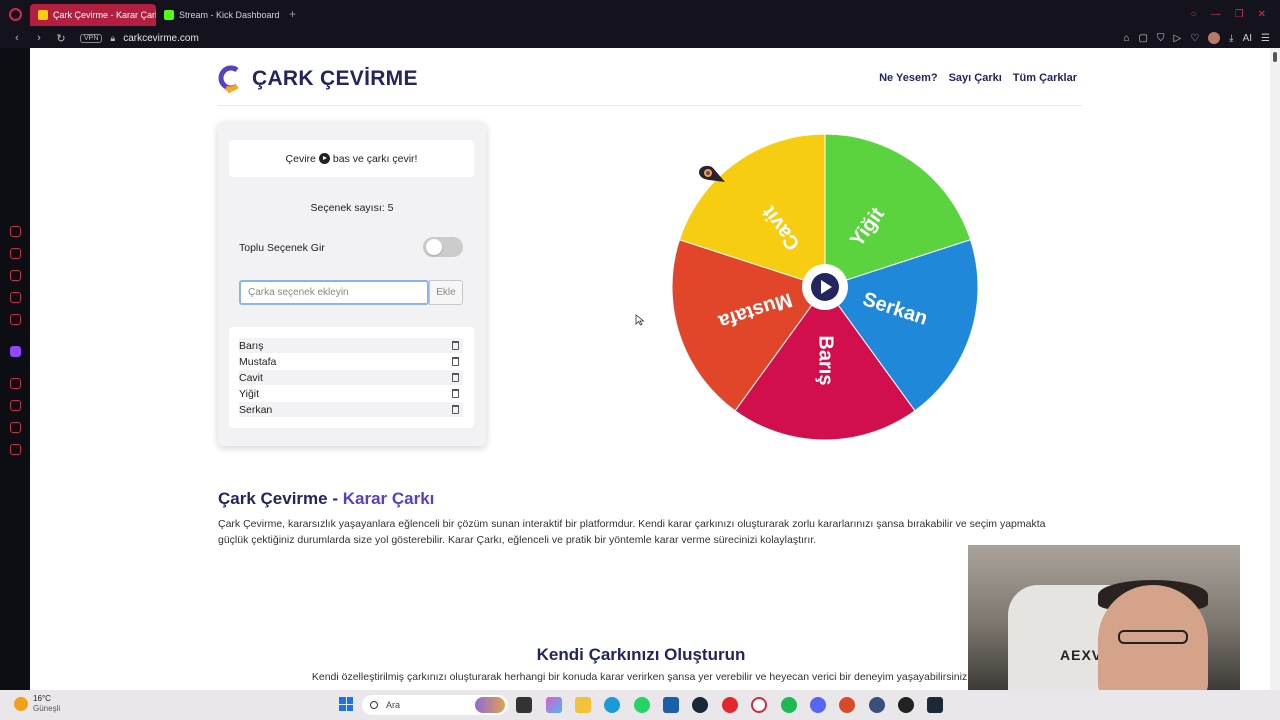 The image size is (1280, 720). I want to click on close-icon: ✕, so click(1262, 14).